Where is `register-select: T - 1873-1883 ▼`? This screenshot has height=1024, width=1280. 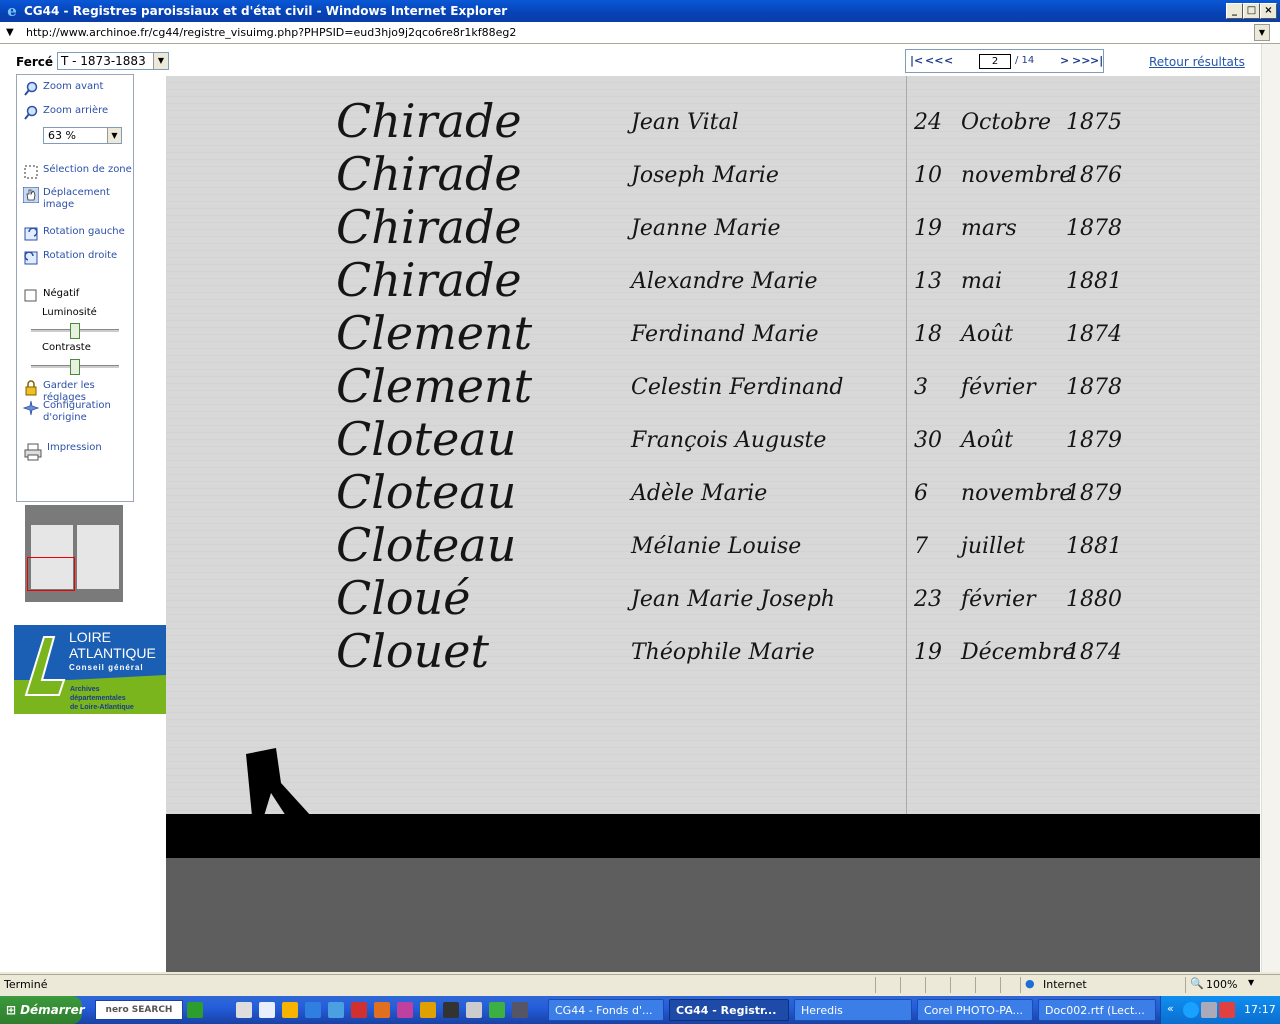 register-select: T - 1873-1883 ▼ is located at coordinates (113, 61).